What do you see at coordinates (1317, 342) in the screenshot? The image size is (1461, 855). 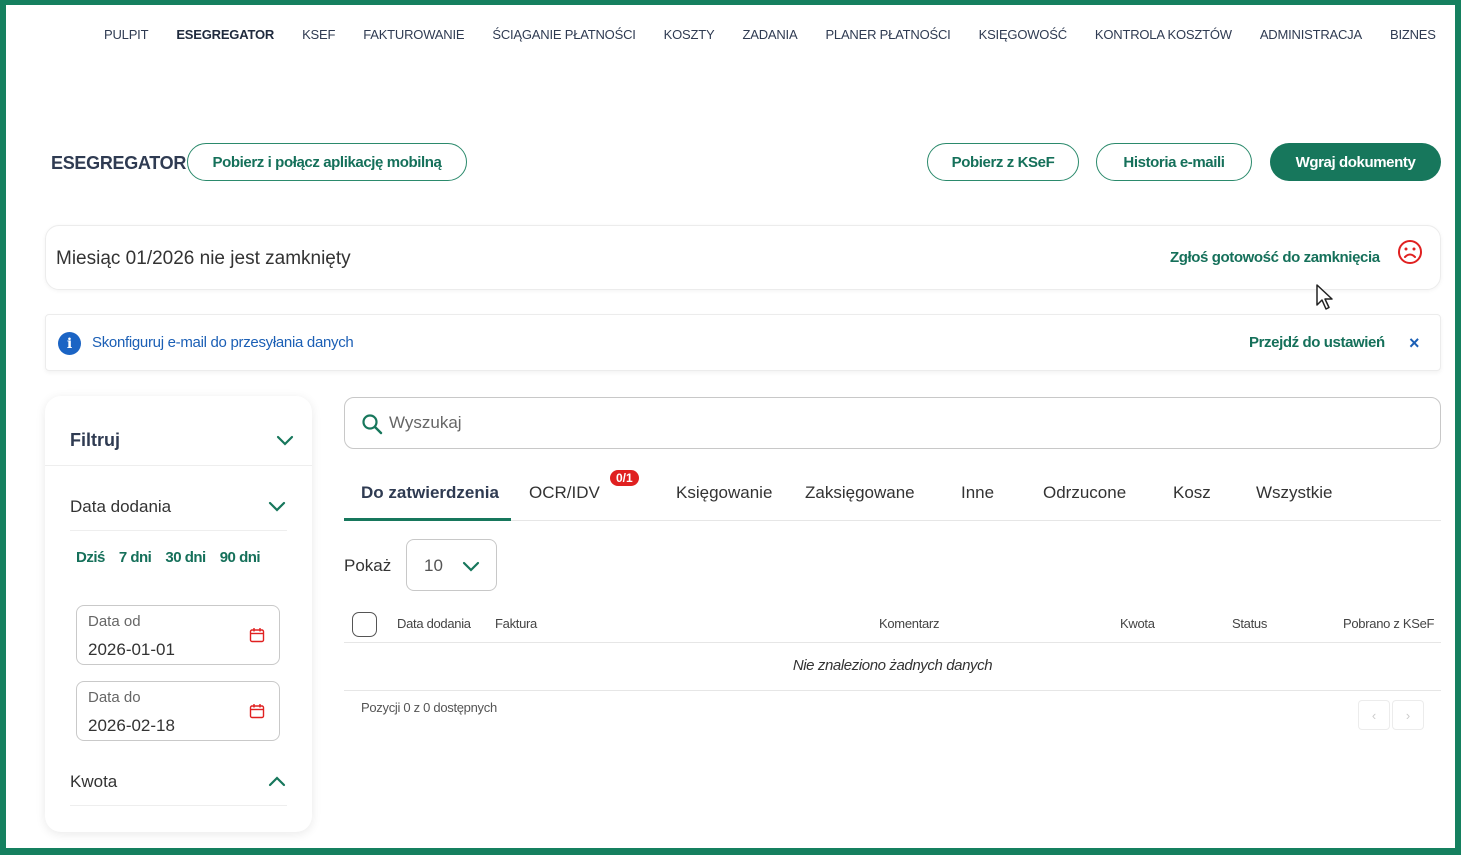 I see `go-to-settings-link: Przejdź do ustawień` at bounding box center [1317, 342].